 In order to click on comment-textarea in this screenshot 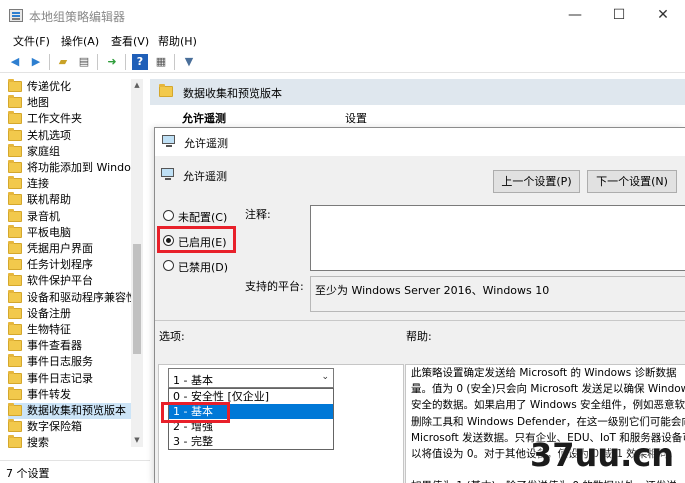, I will do `click(497, 238)`.